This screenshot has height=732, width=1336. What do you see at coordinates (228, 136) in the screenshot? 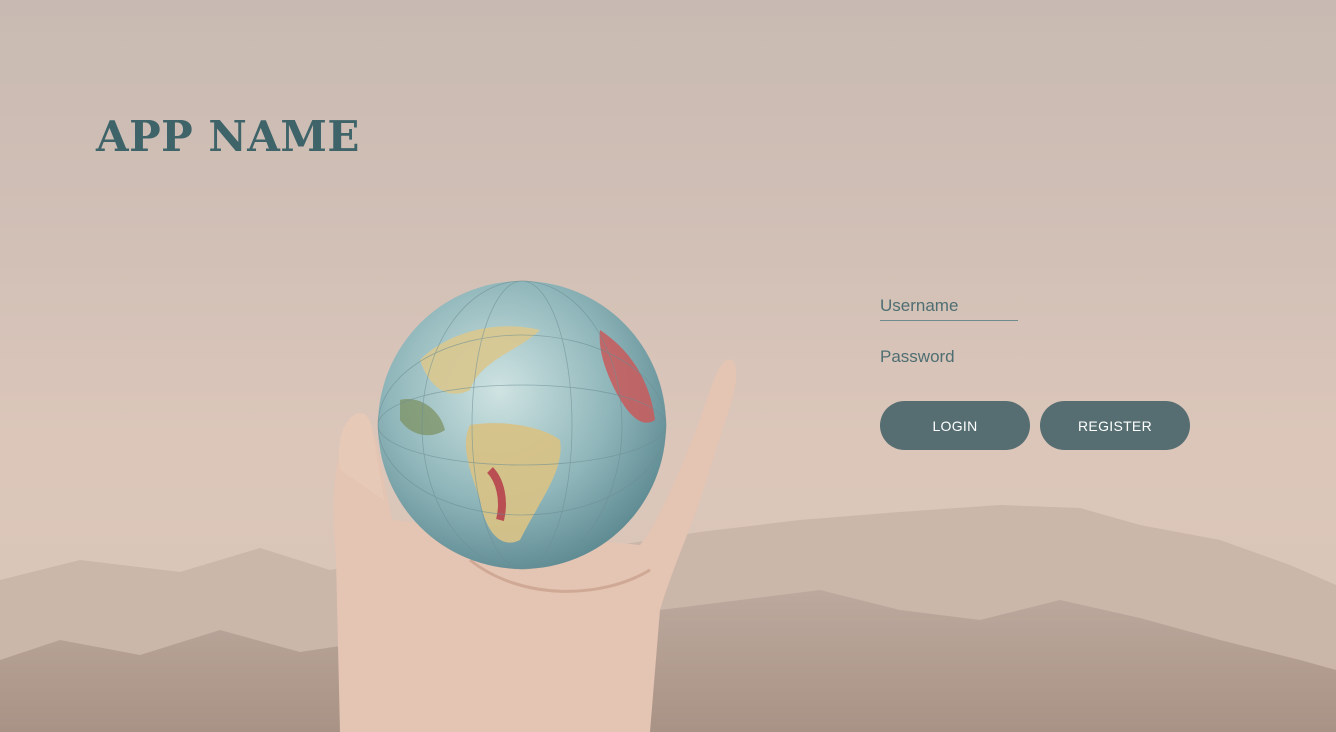
I see `app-title: APP NAME` at bounding box center [228, 136].